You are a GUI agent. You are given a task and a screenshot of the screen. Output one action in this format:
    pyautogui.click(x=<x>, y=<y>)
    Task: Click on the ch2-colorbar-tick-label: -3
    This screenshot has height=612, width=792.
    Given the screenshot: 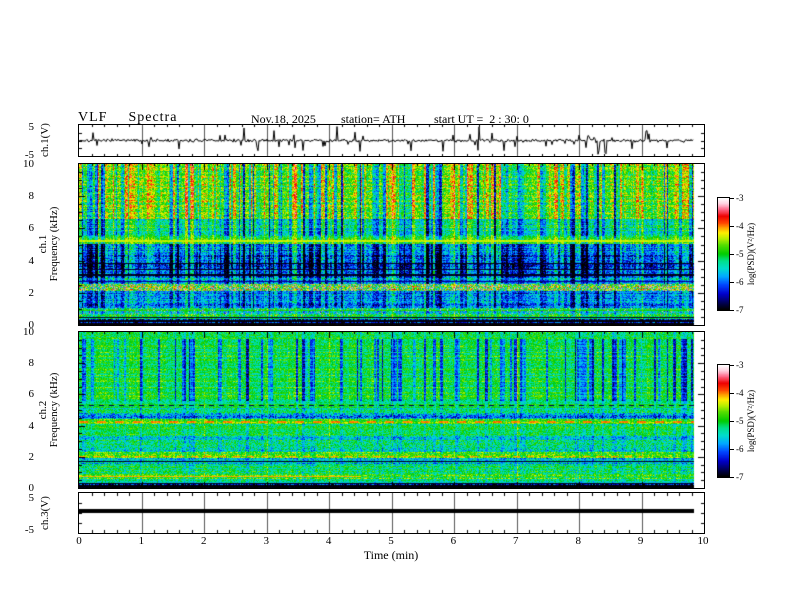 What is the action you would take?
    pyautogui.click(x=740, y=365)
    